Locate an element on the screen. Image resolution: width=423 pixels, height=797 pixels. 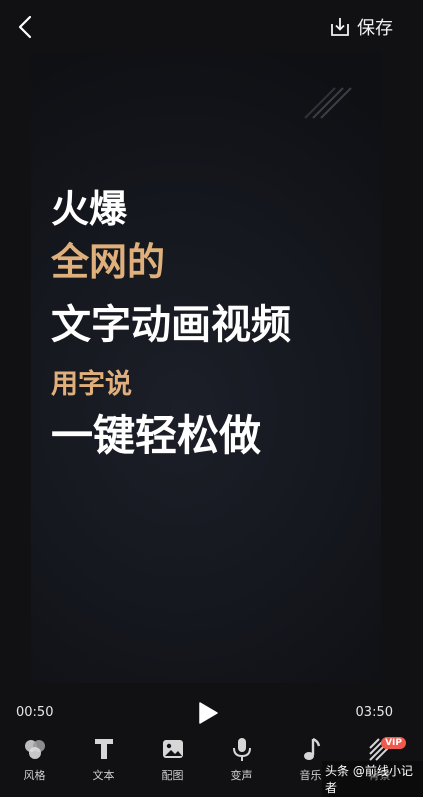
save-button: 保存 is located at coordinates (361, 27).